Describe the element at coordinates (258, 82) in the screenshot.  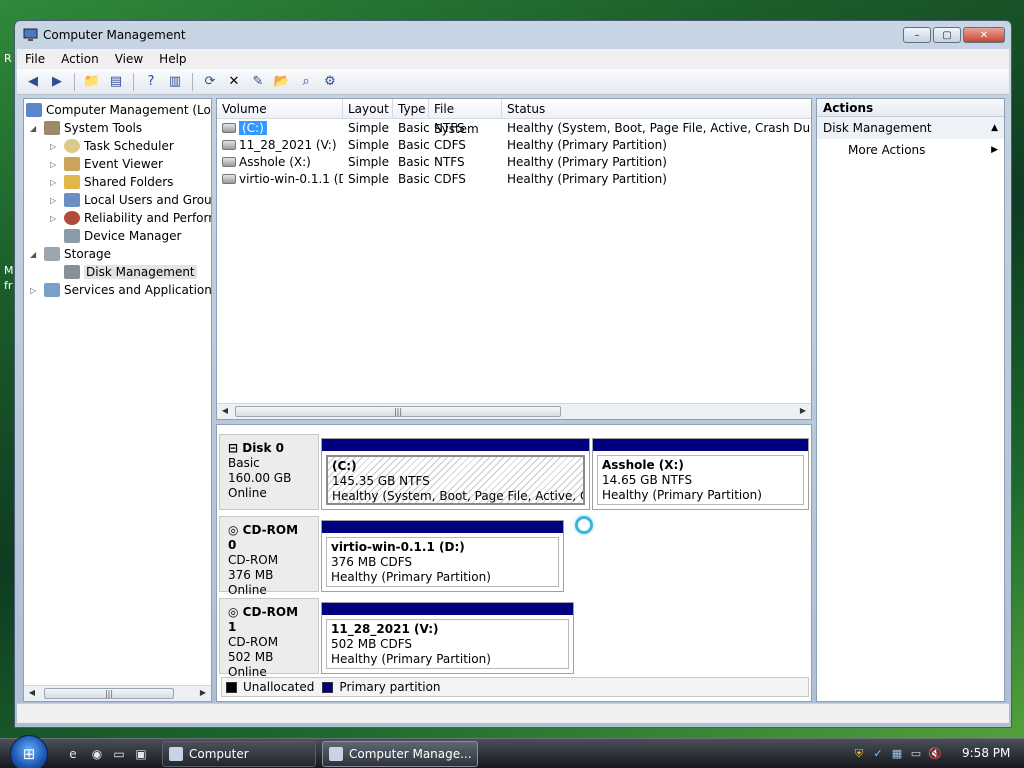
I see `properties-icon: ✎` at that location.